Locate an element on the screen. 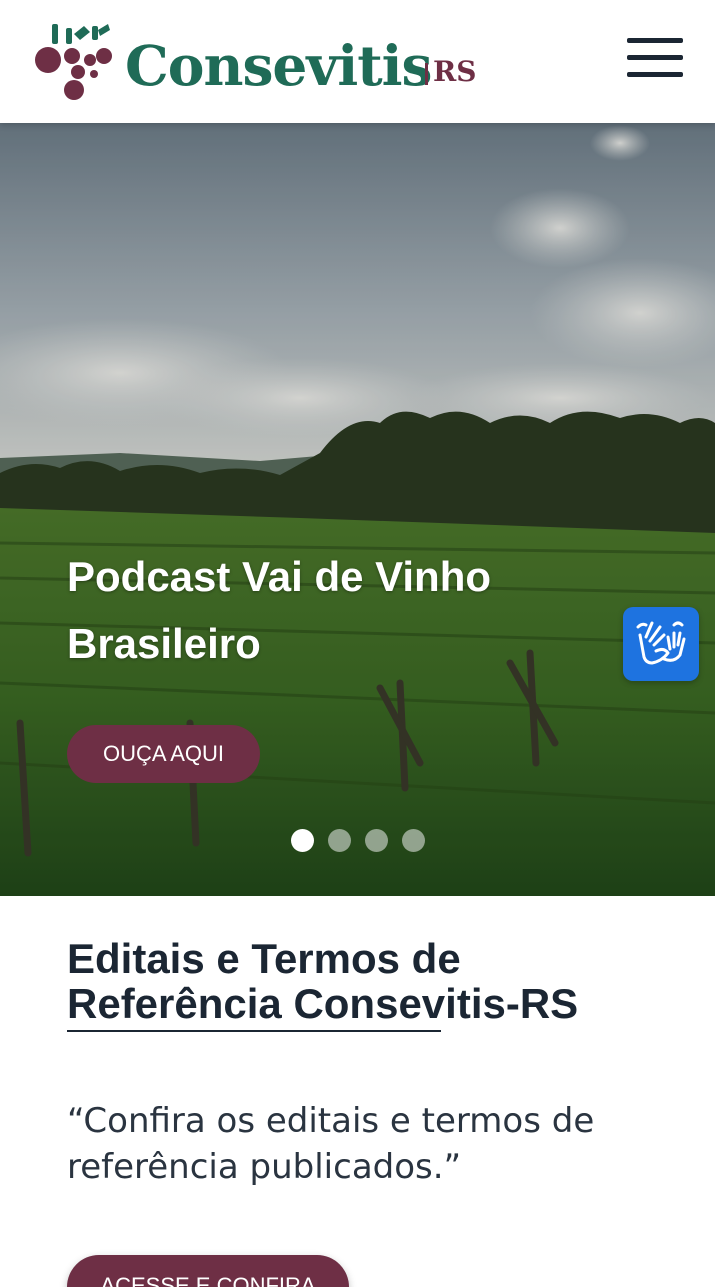 The height and width of the screenshot is (1287, 715). logo-separator is located at coordinates (426, 74).